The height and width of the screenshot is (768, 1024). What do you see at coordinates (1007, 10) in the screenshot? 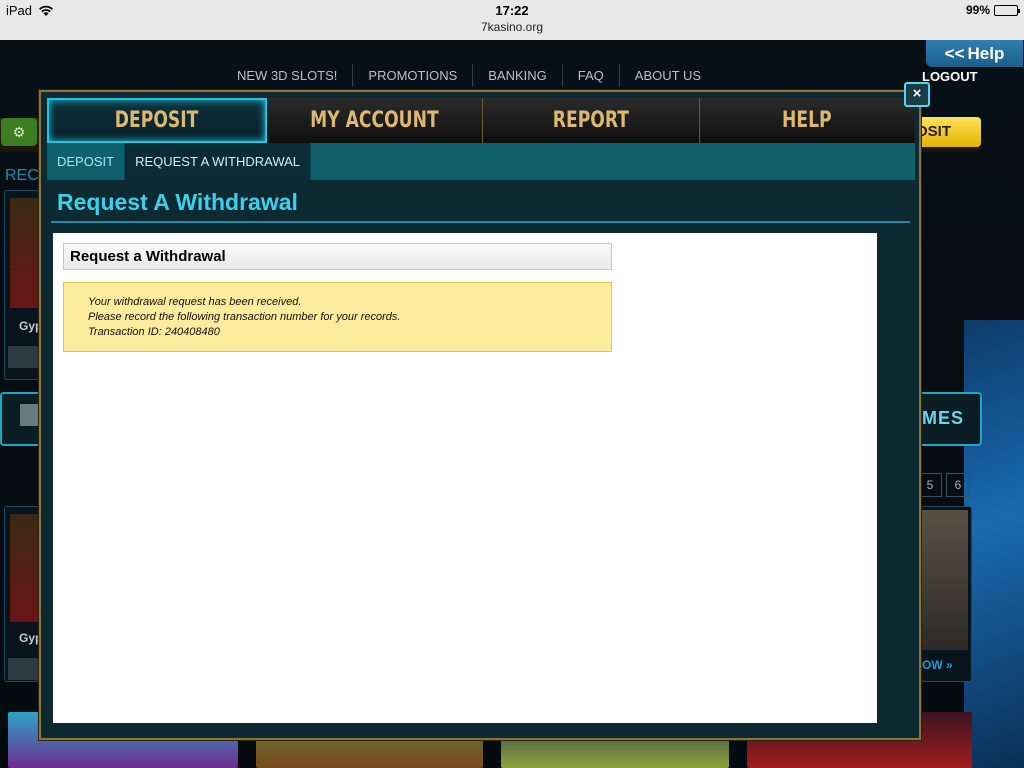
I see `battery-icon` at bounding box center [1007, 10].